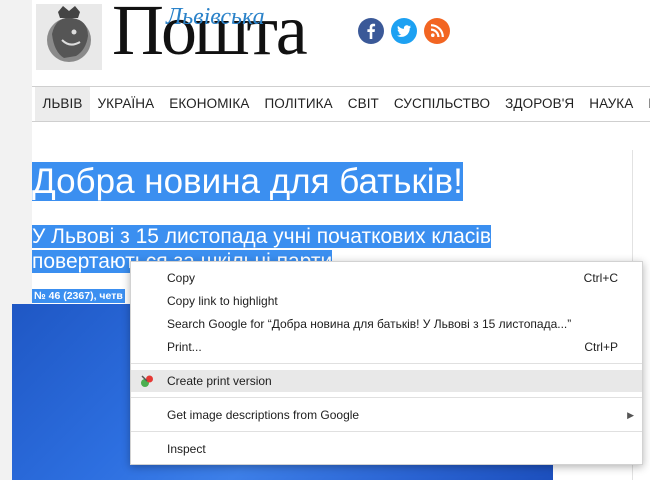 This screenshot has width=650, height=480. What do you see at coordinates (215, 17) in the screenshot?
I see `brand-subtitle: Львівська` at bounding box center [215, 17].